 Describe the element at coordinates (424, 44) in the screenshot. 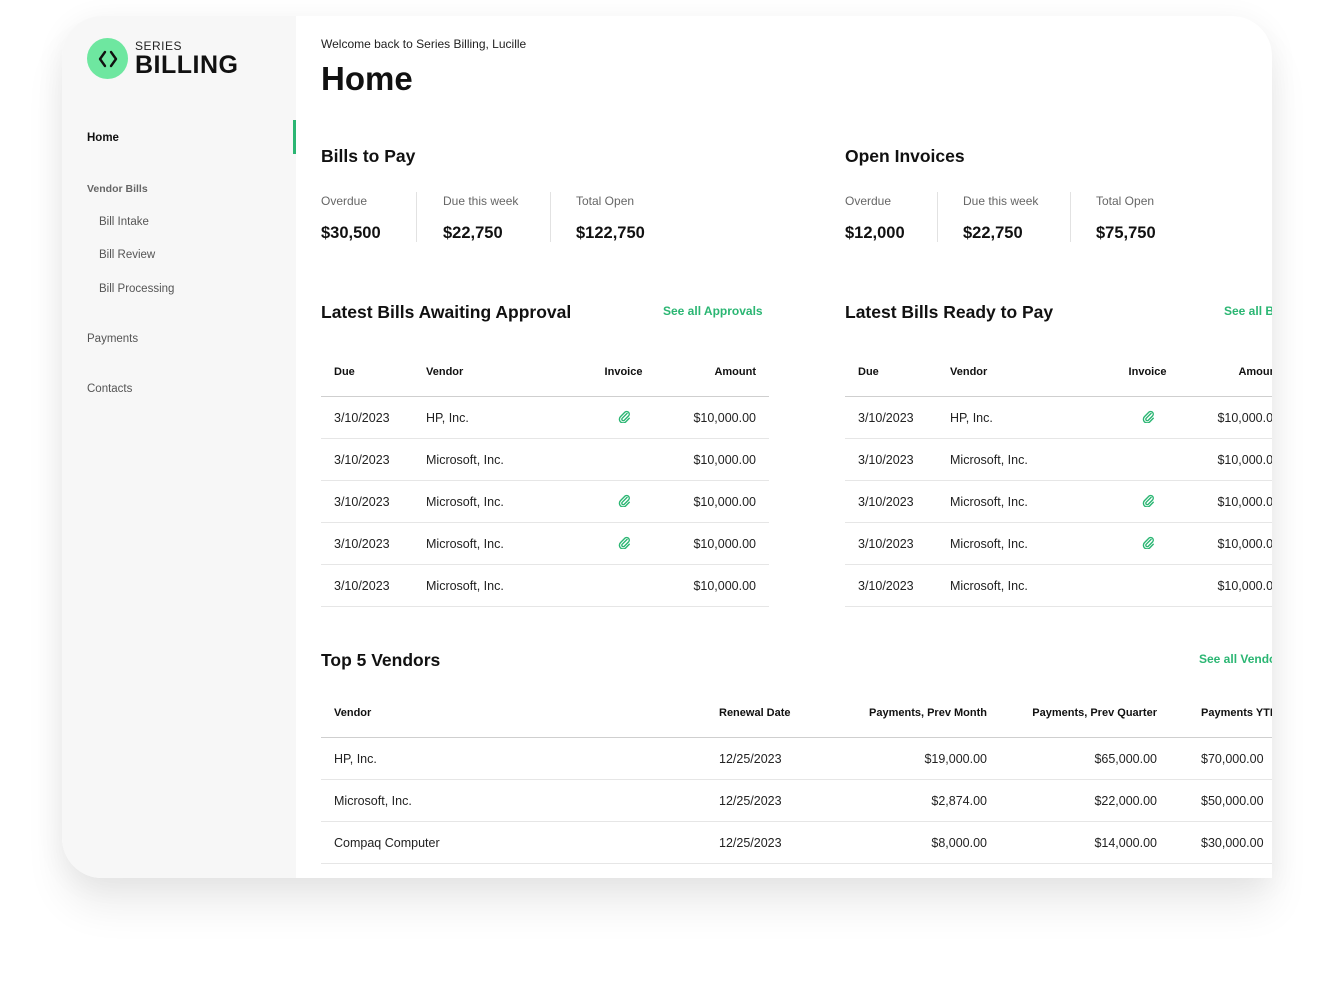

I see `welcome-message: Welcome back to Series Billing, Lucille` at that location.